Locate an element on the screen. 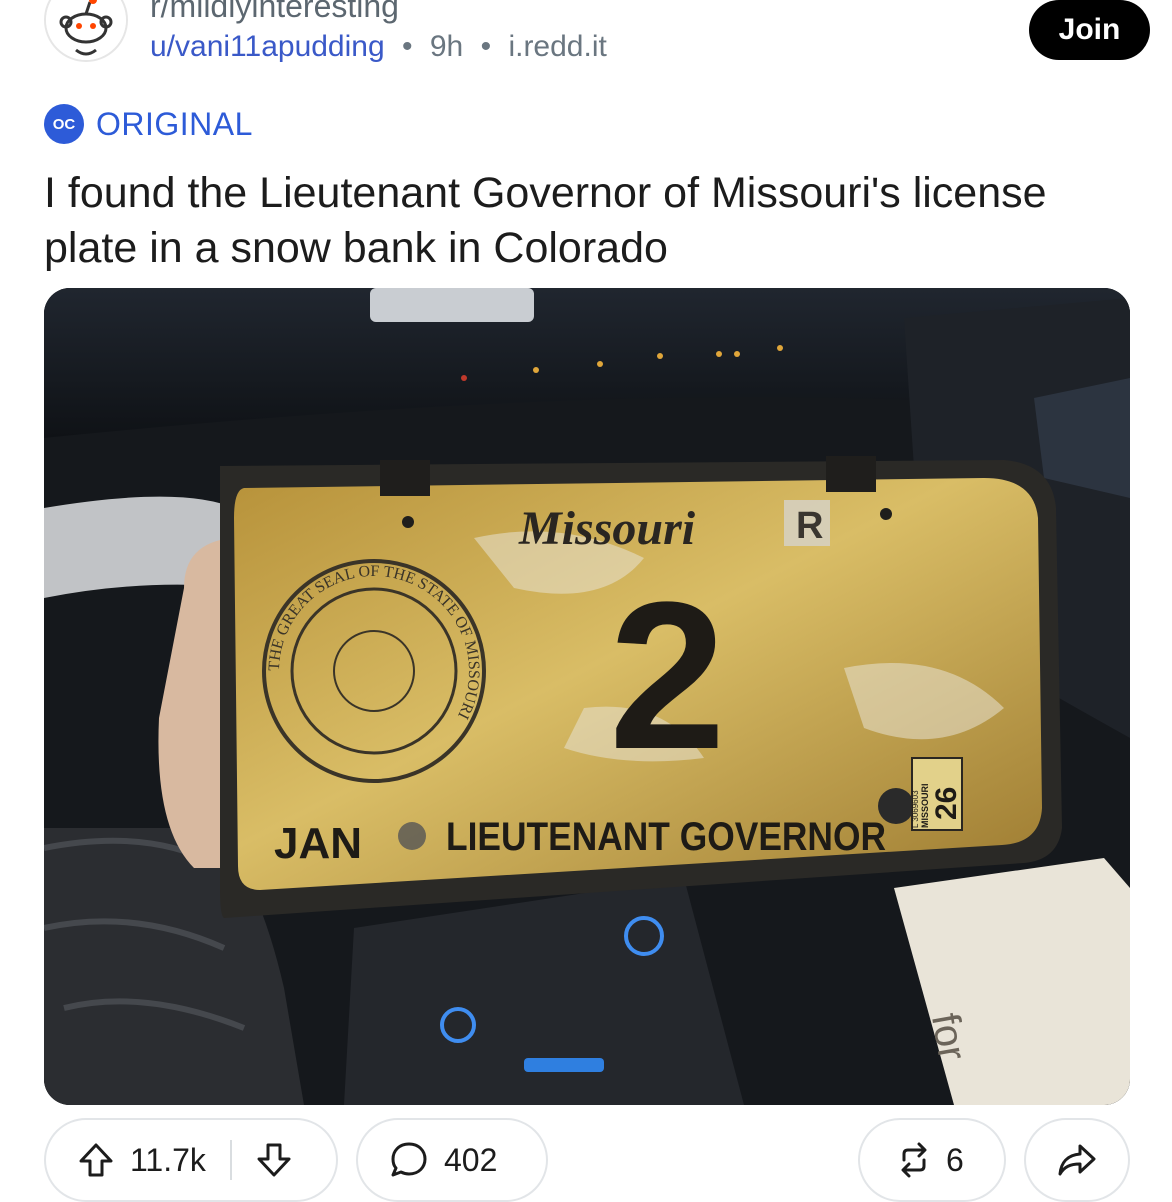 The width and height of the screenshot is (1172, 1202). plate-caption: LIEUTENANT GOVERNOR is located at coordinates (666, 837).